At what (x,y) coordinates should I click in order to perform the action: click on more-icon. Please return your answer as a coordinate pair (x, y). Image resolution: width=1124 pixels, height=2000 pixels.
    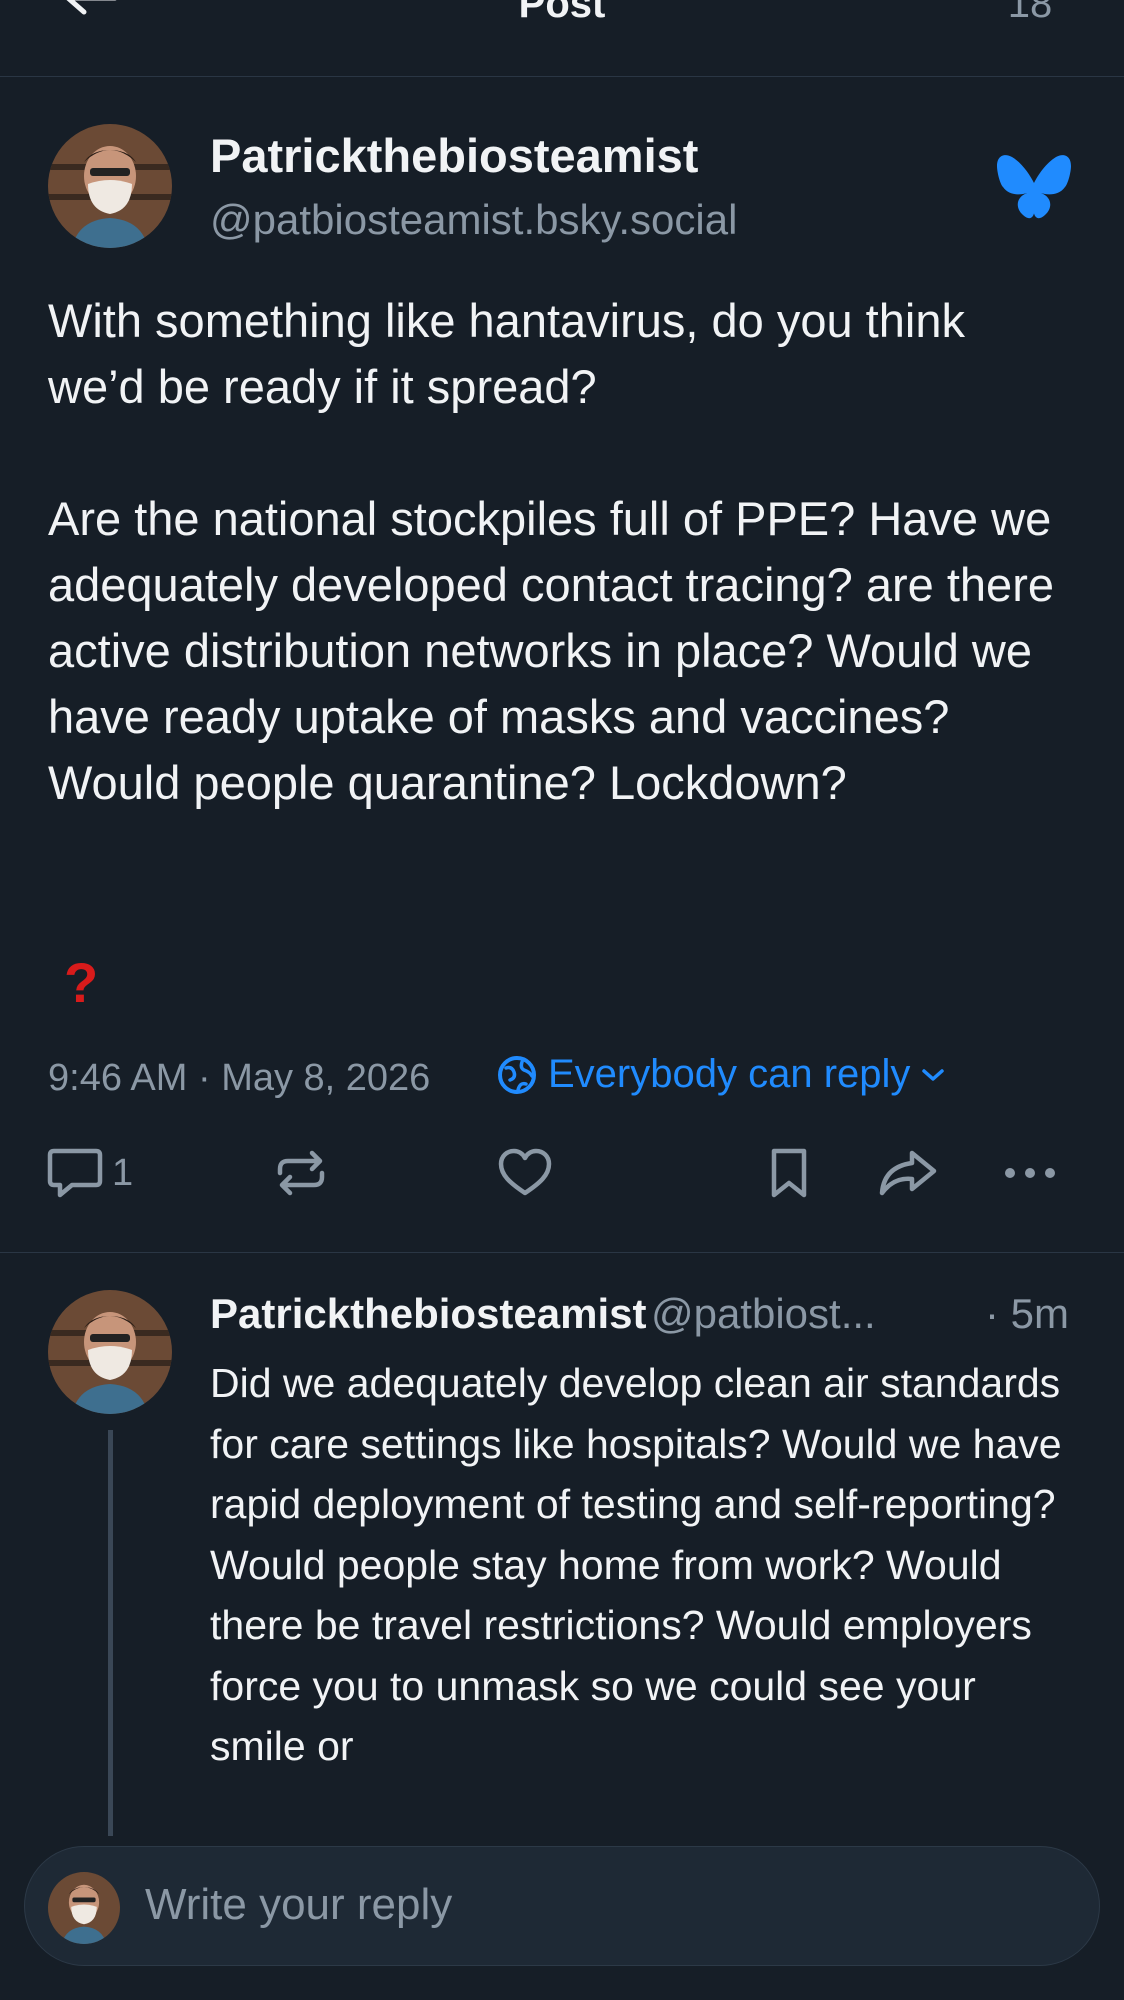
    Looking at the image, I should click on (1030, 1173).